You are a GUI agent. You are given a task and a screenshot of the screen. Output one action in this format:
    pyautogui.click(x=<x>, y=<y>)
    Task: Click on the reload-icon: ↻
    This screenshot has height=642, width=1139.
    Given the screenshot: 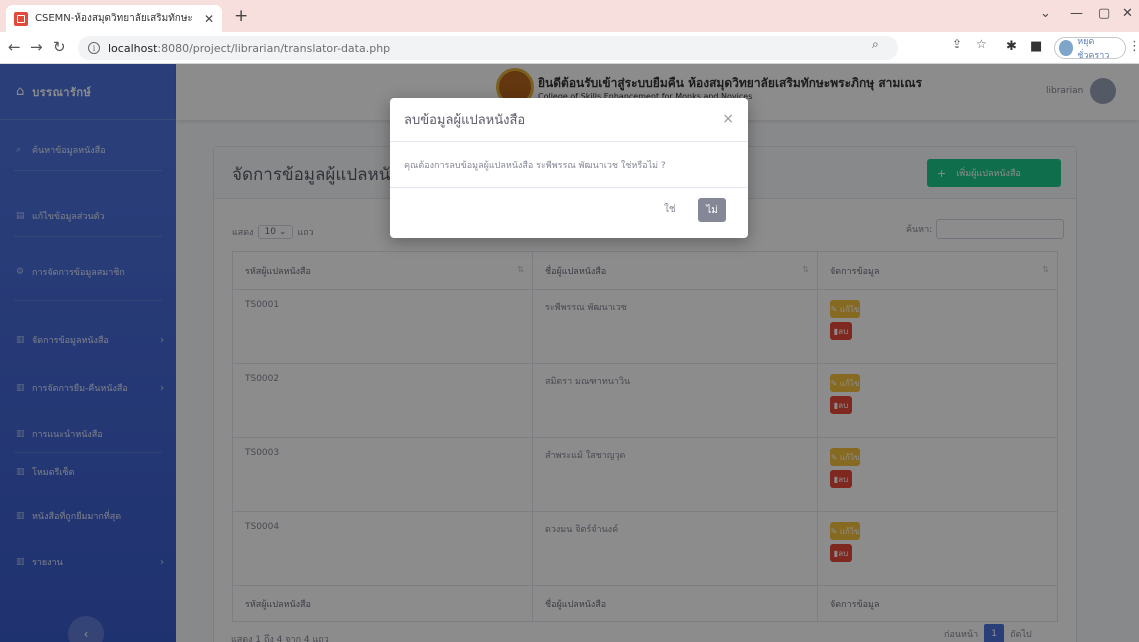 What is the action you would take?
    pyautogui.click(x=59, y=47)
    